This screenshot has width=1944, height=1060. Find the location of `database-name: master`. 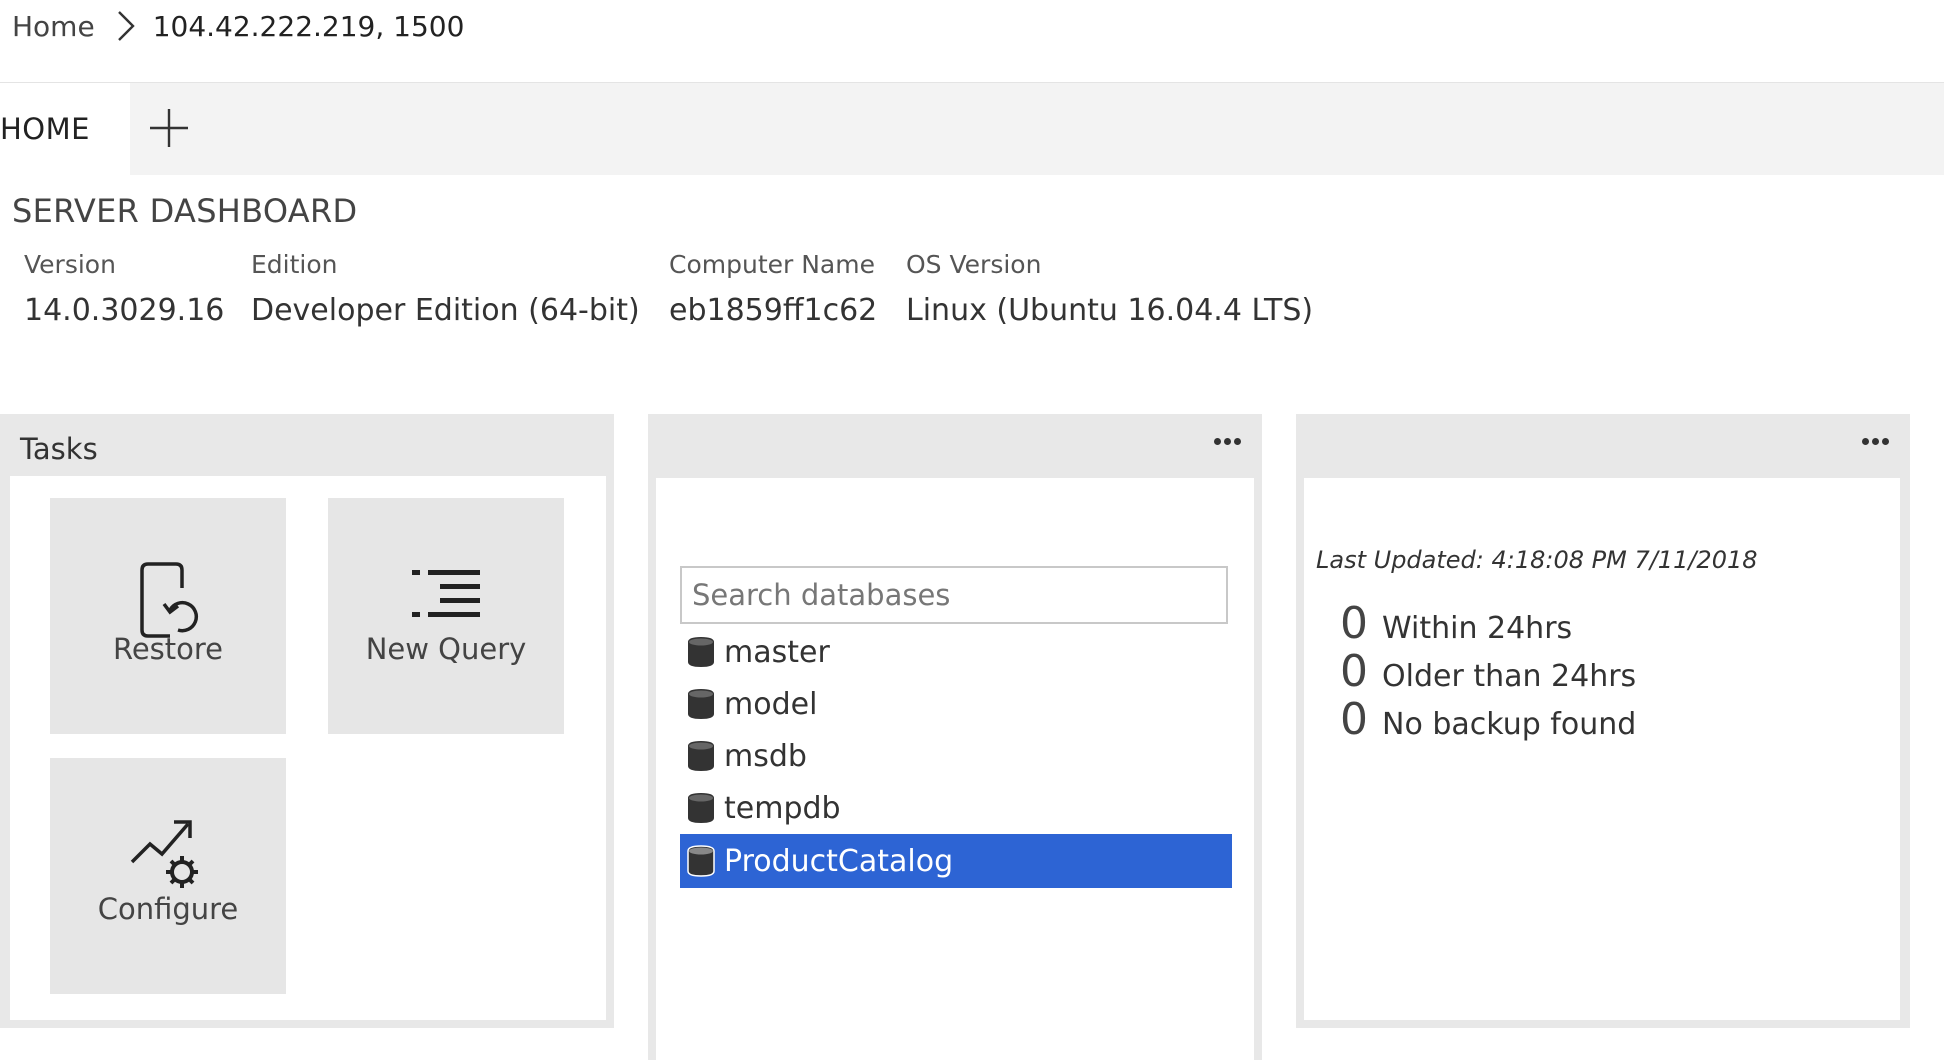

database-name: master is located at coordinates (777, 652).